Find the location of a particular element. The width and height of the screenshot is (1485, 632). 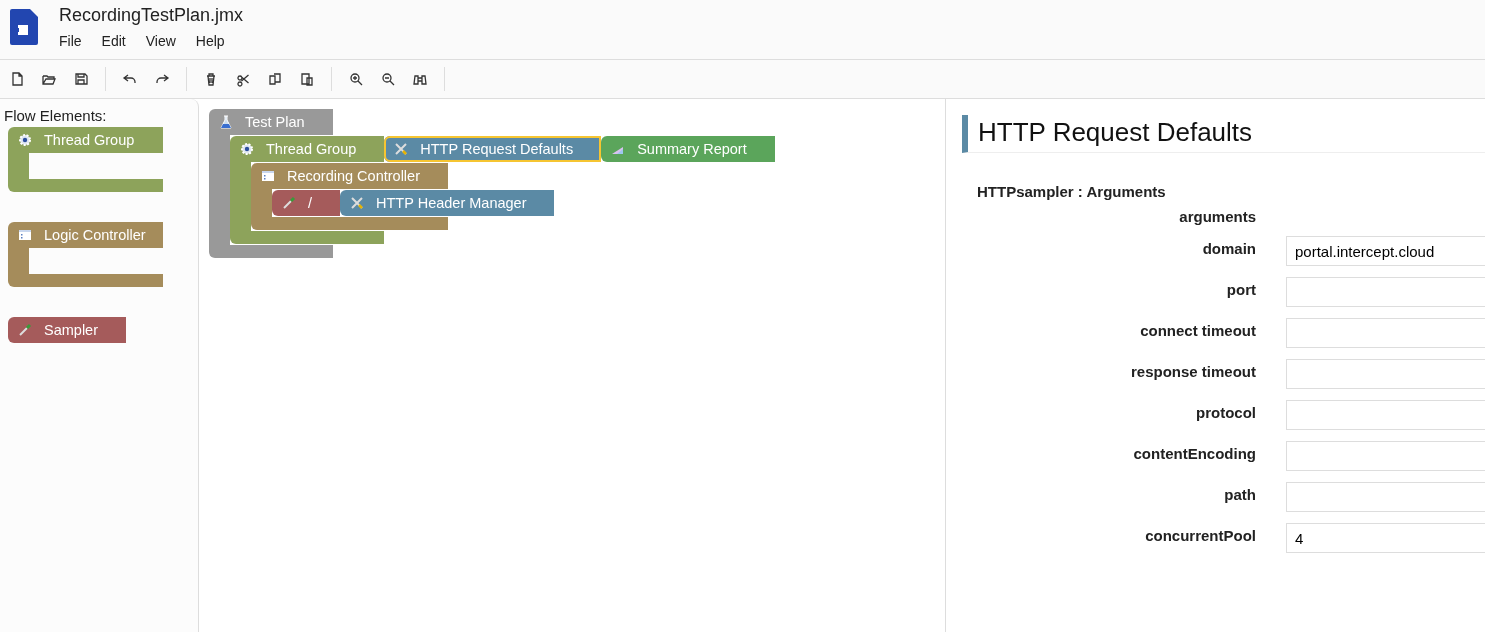

field-label: response timeout is located at coordinates (1192, 371).